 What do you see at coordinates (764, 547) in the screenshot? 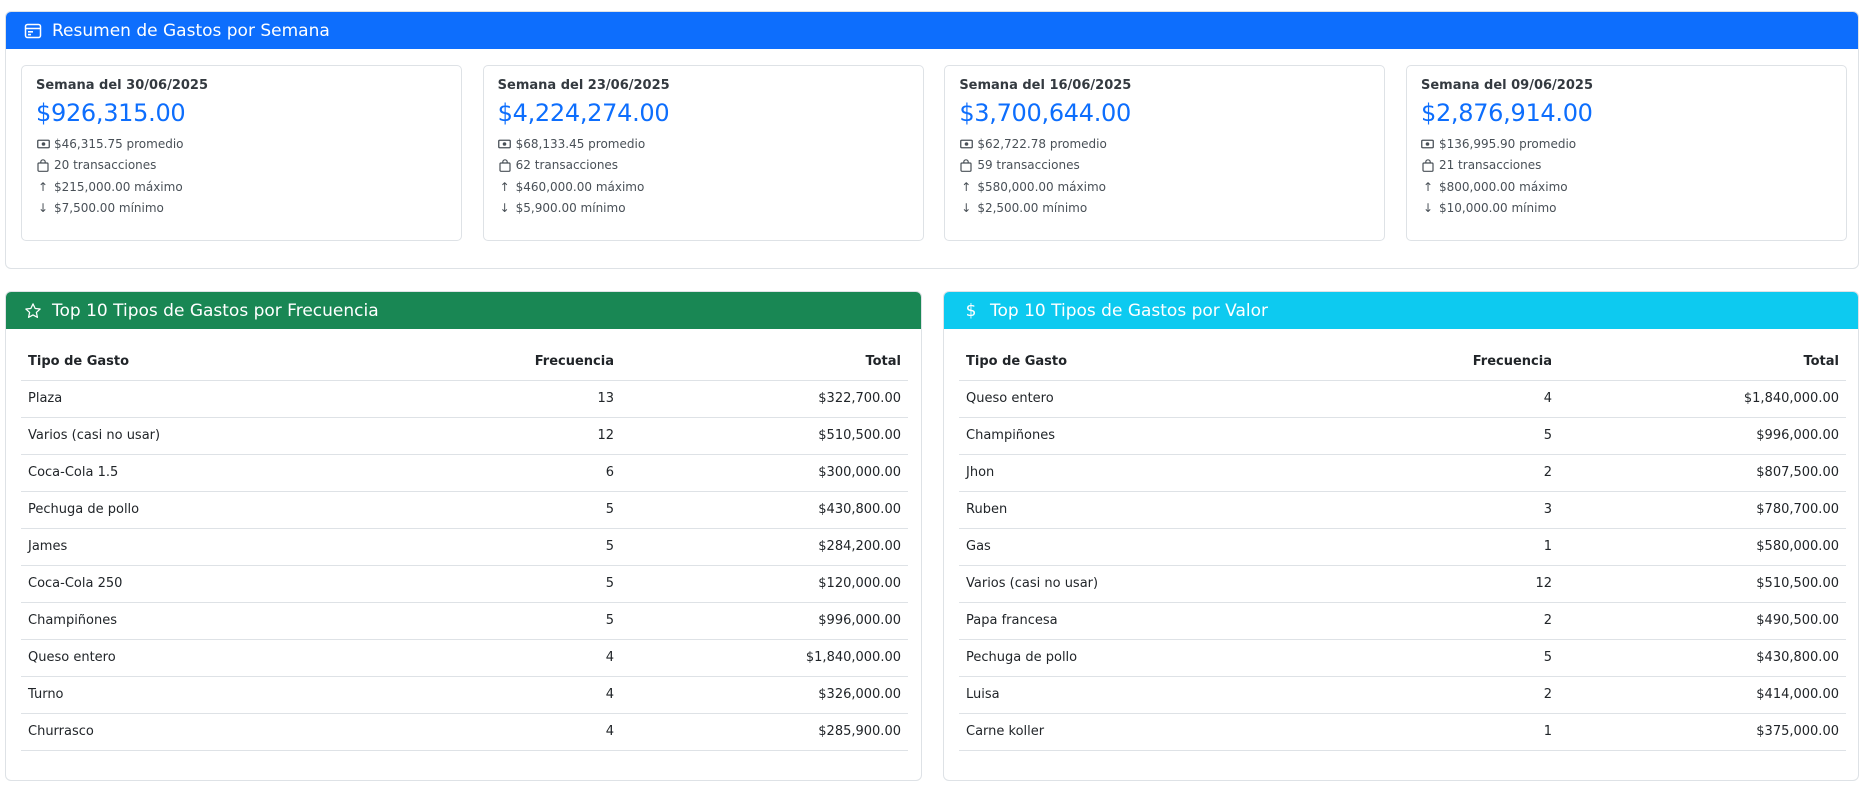
I see `cell-total: $284,200.00` at bounding box center [764, 547].